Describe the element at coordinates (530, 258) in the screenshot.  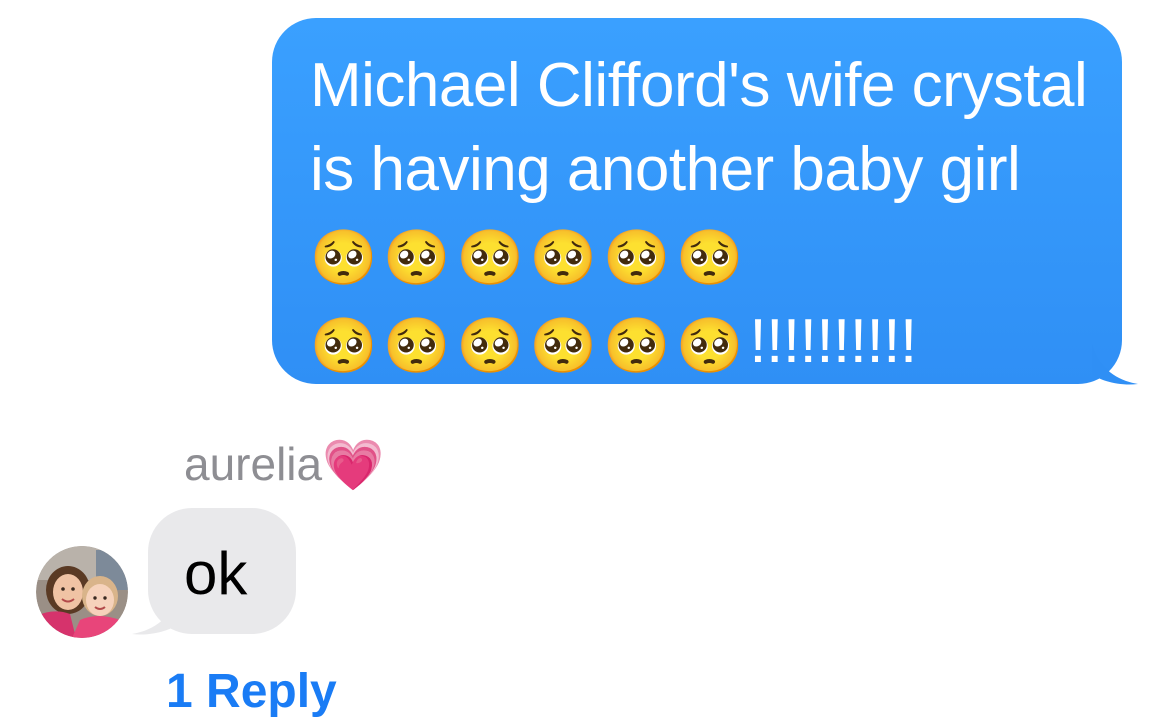
I see `pleading-face-emoji-row-1: 🥺🥺🥺🥺🥺🥺` at that location.